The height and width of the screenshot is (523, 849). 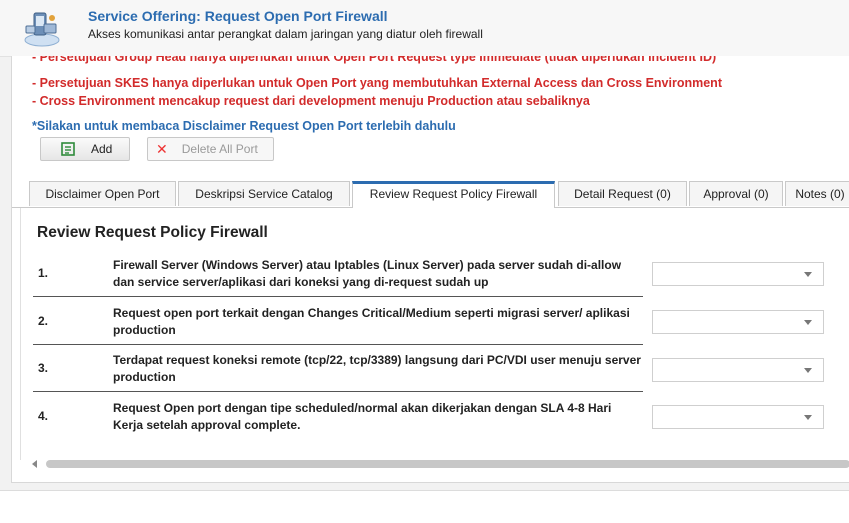 What do you see at coordinates (68, 149) in the screenshot?
I see `add-row-icon` at bounding box center [68, 149].